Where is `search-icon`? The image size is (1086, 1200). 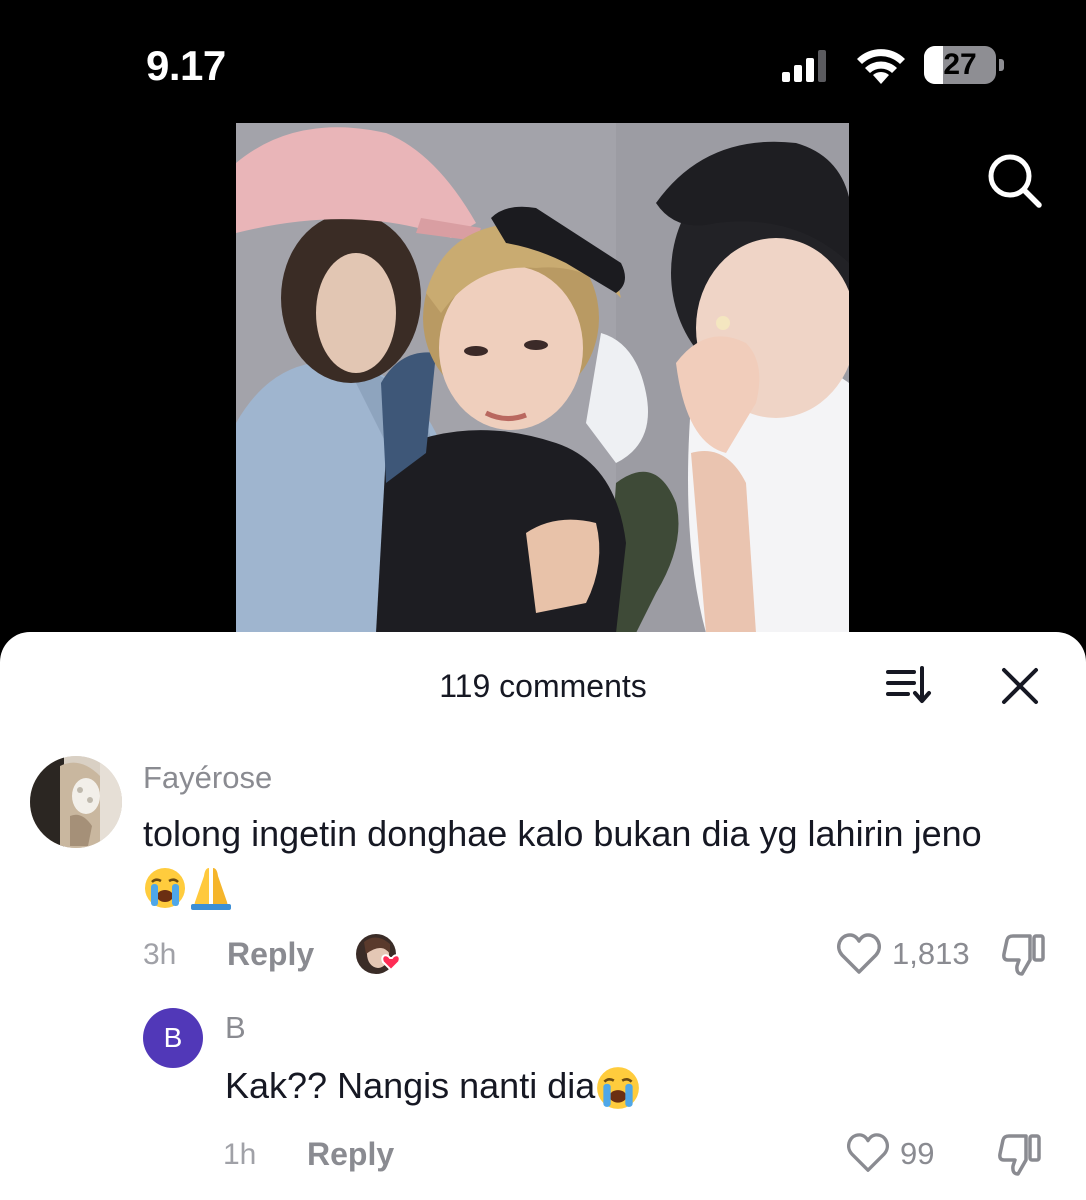
search-icon is located at coordinates (1014, 180).